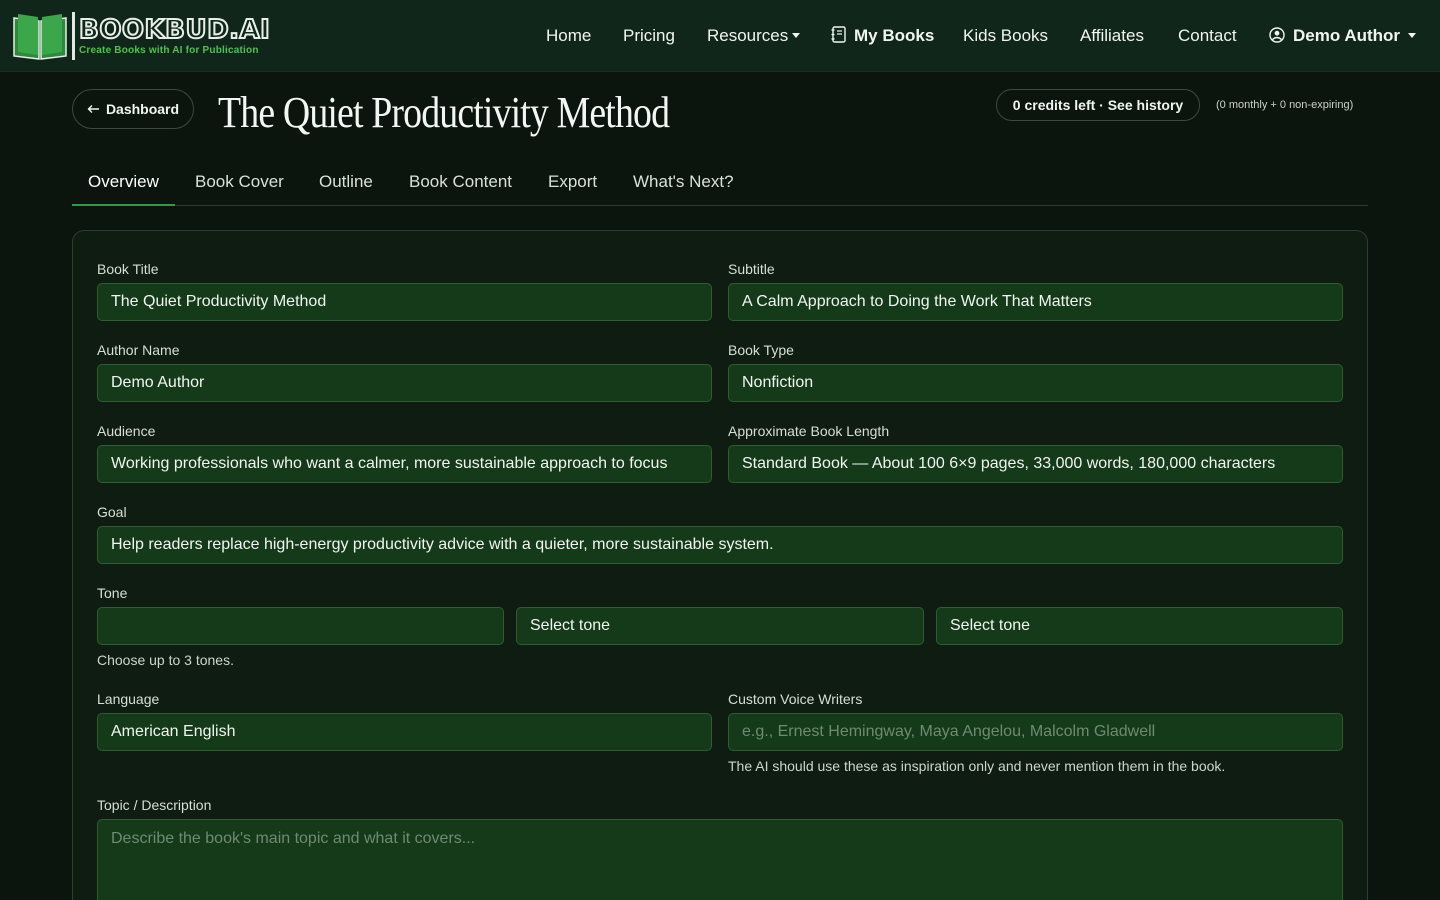  Describe the element at coordinates (809, 431) in the screenshot. I see `book-length-label: Approximate Book Length` at that location.